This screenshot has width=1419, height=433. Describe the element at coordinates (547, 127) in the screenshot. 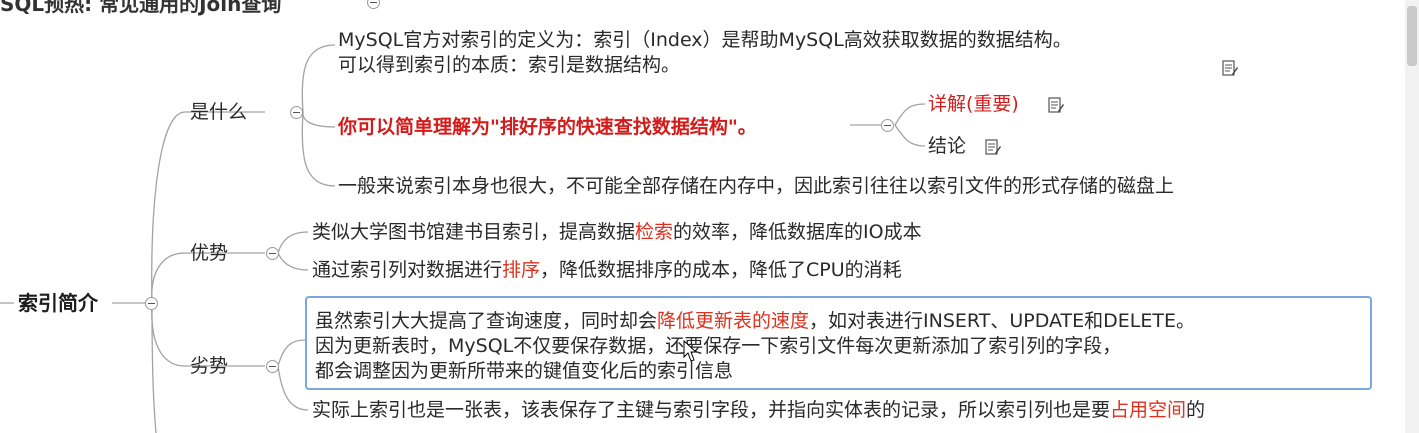

I see `what-key-point: 你可以简单理解为"排好序的快速查找数据结构"。` at that location.